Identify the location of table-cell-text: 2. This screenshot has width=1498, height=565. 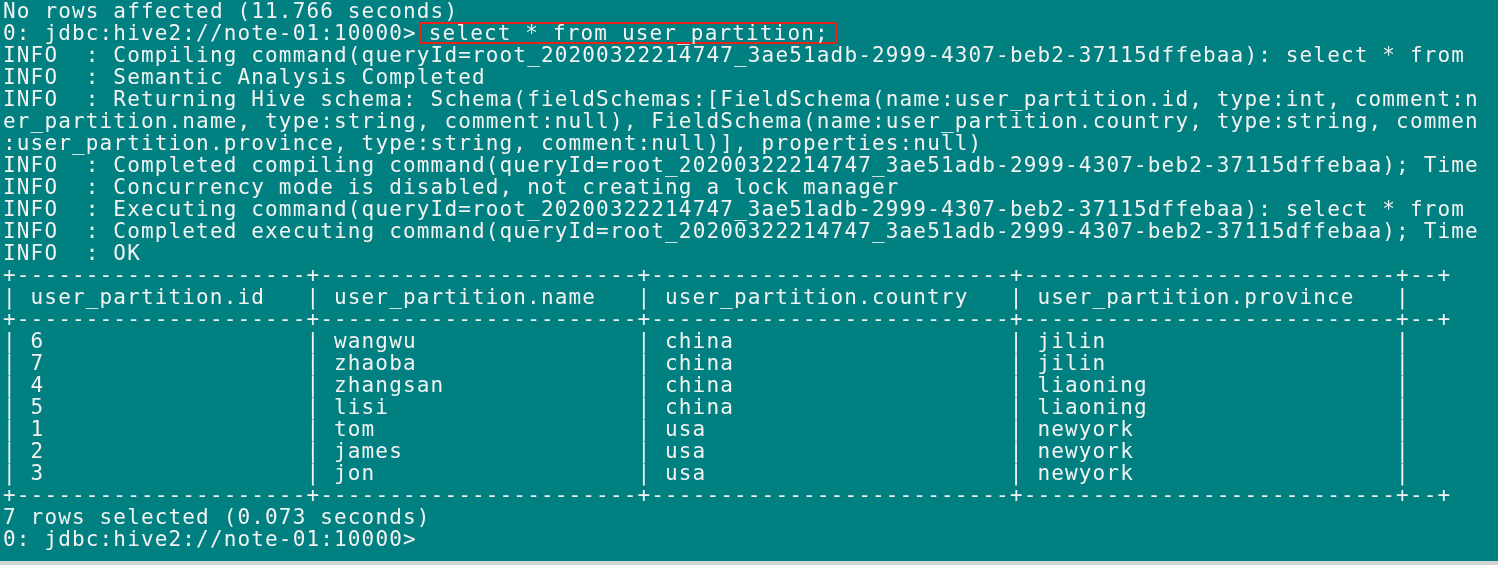
(37, 451).